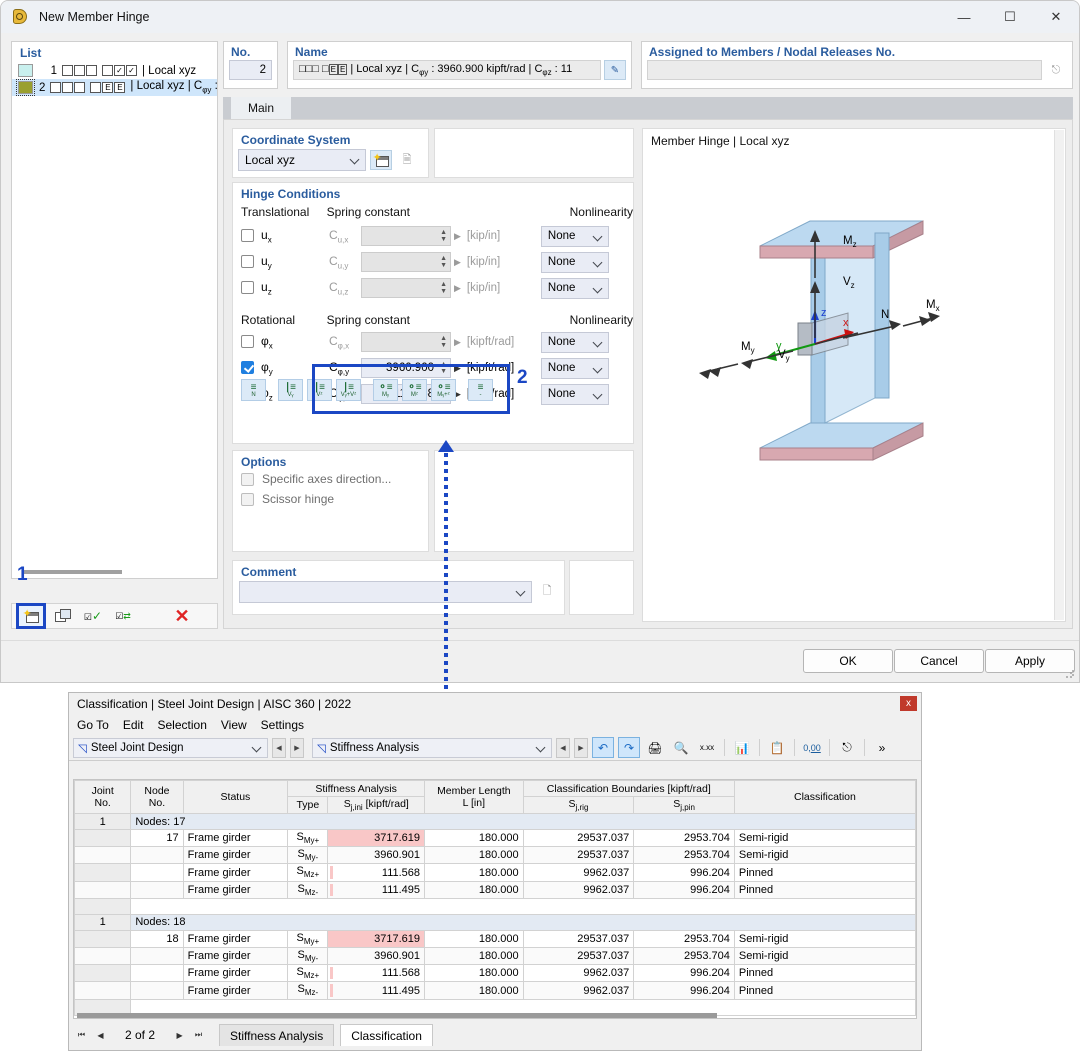 The image size is (1080, 1051). Describe the element at coordinates (386, 1035) in the screenshot. I see `sheet-tab-classification: Classification` at that location.